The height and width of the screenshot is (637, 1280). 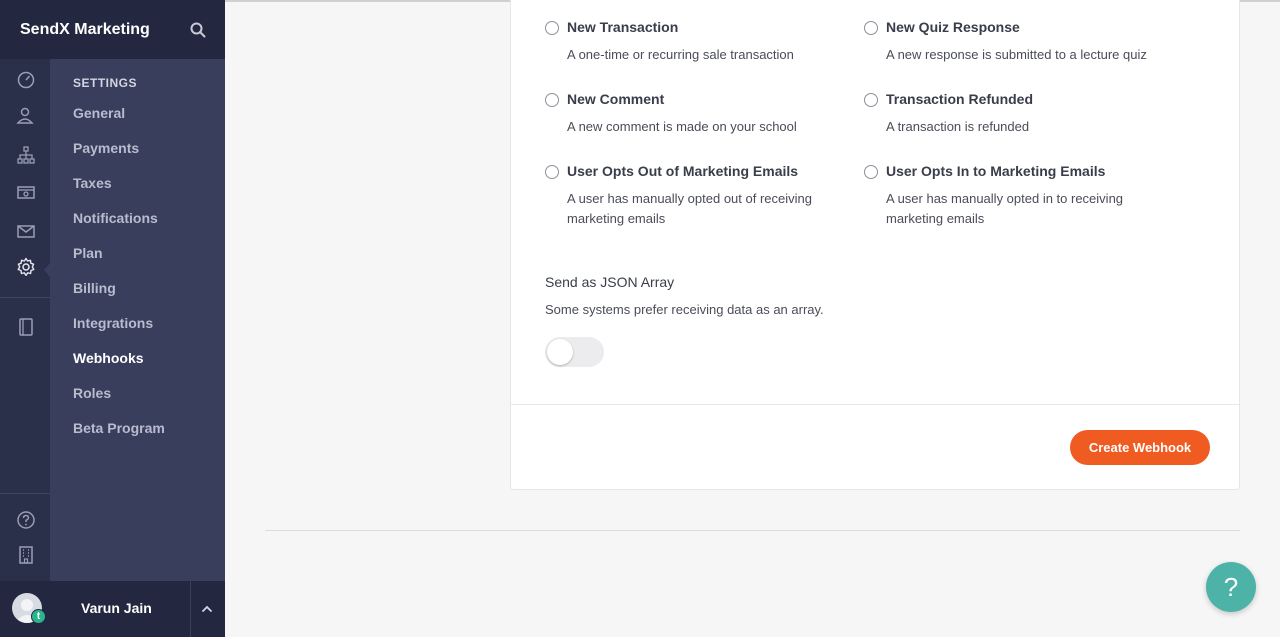 I want to click on avatar-badge: t, so click(x=38, y=616).